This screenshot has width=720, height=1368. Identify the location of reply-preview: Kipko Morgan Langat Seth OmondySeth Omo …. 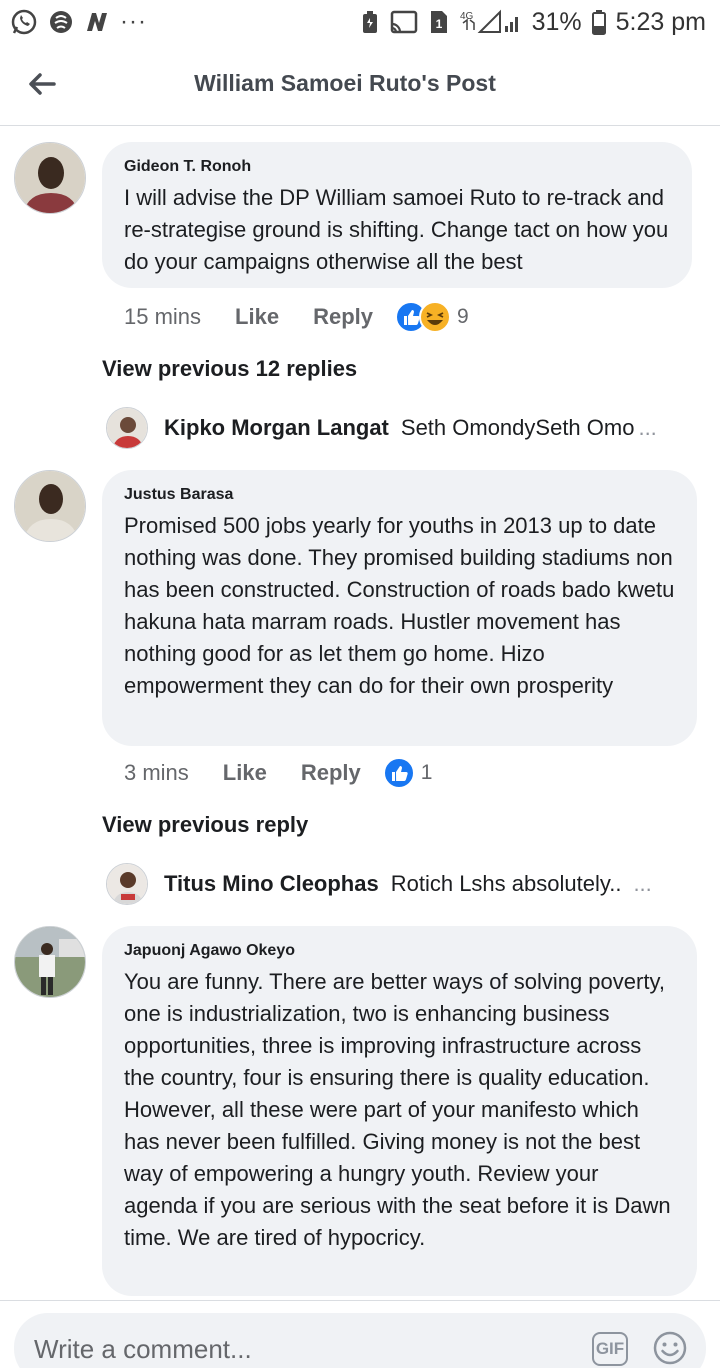
(406, 428).